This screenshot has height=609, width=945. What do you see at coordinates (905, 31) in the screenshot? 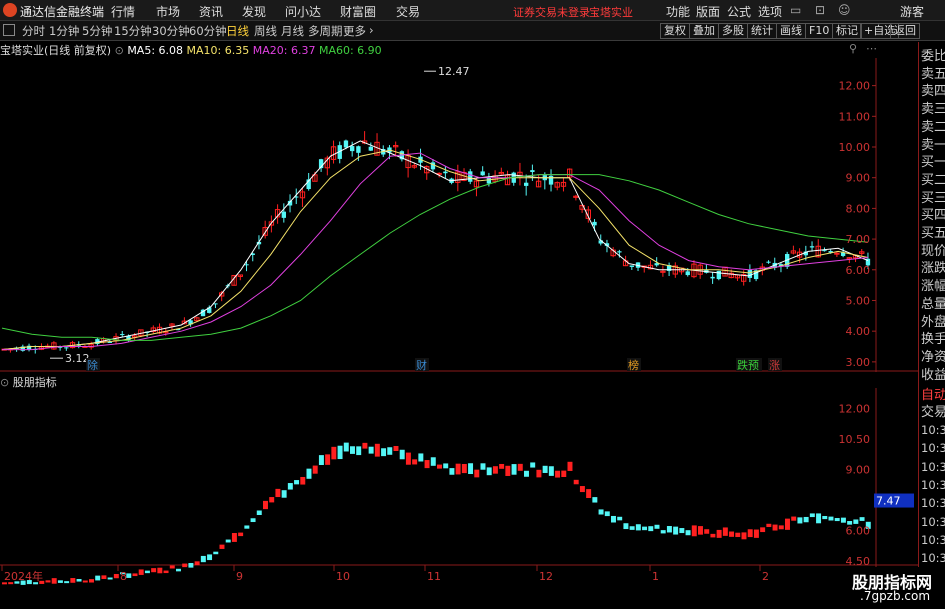
I see `back-button: 返回` at bounding box center [905, 31].